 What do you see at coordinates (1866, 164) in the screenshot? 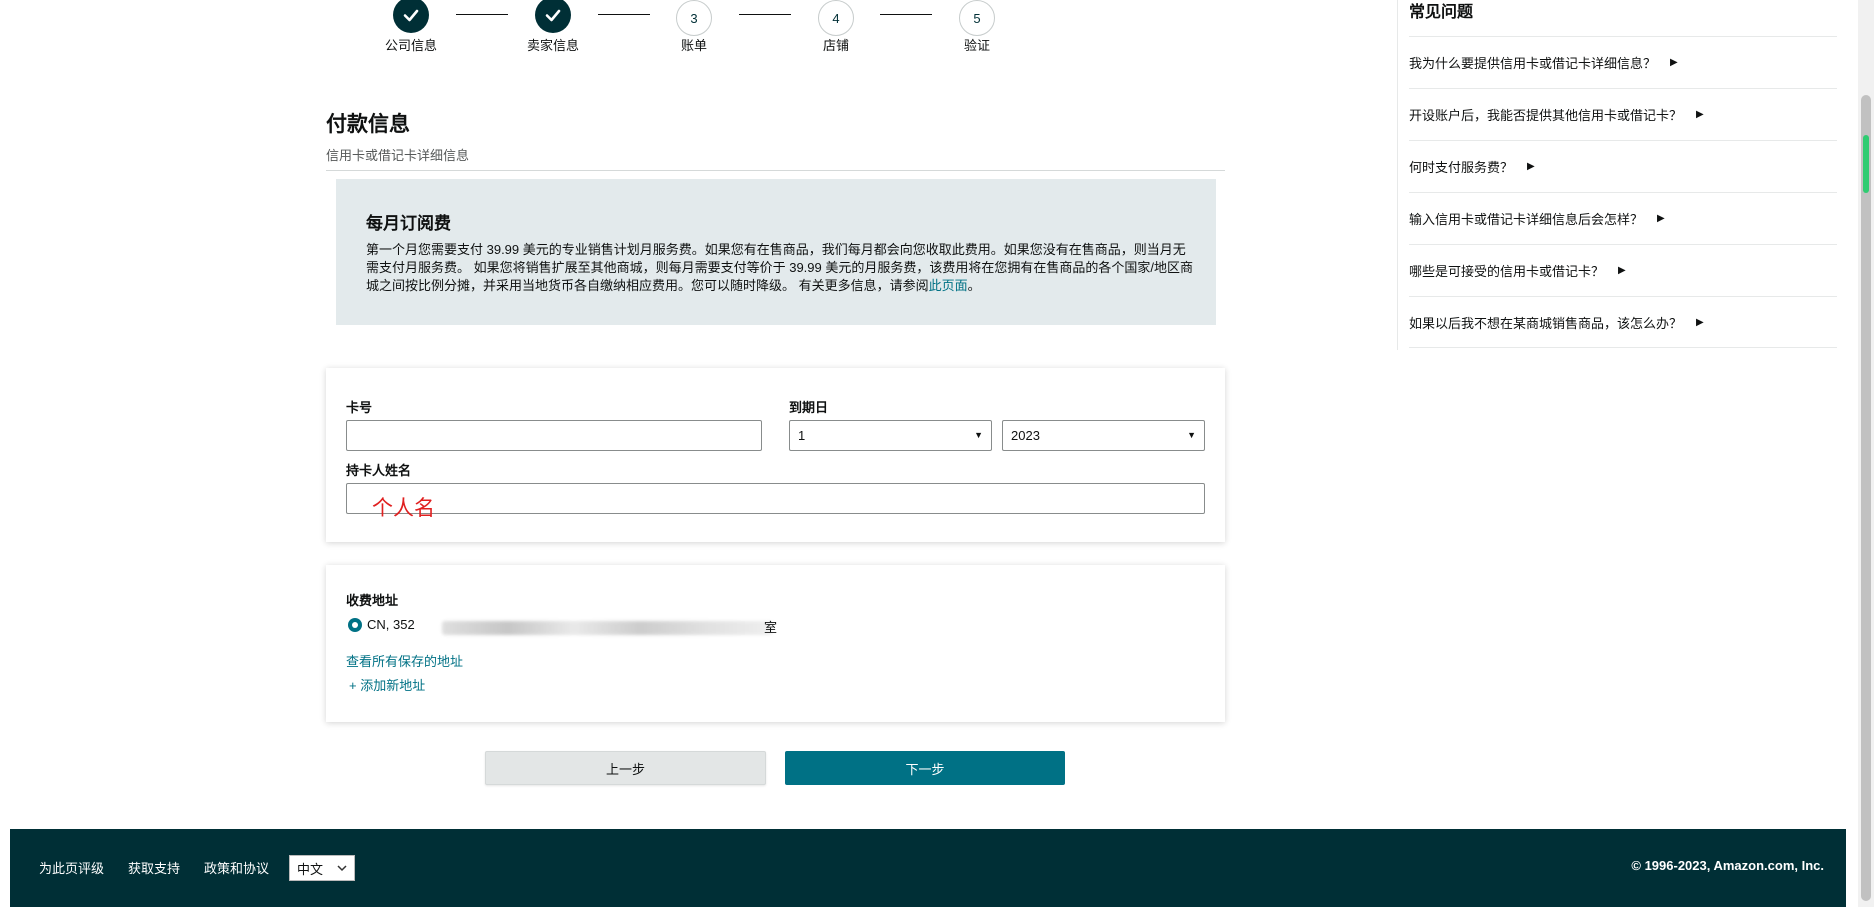
I see `scrollbar-marker` at bounding box center [1866, 164].